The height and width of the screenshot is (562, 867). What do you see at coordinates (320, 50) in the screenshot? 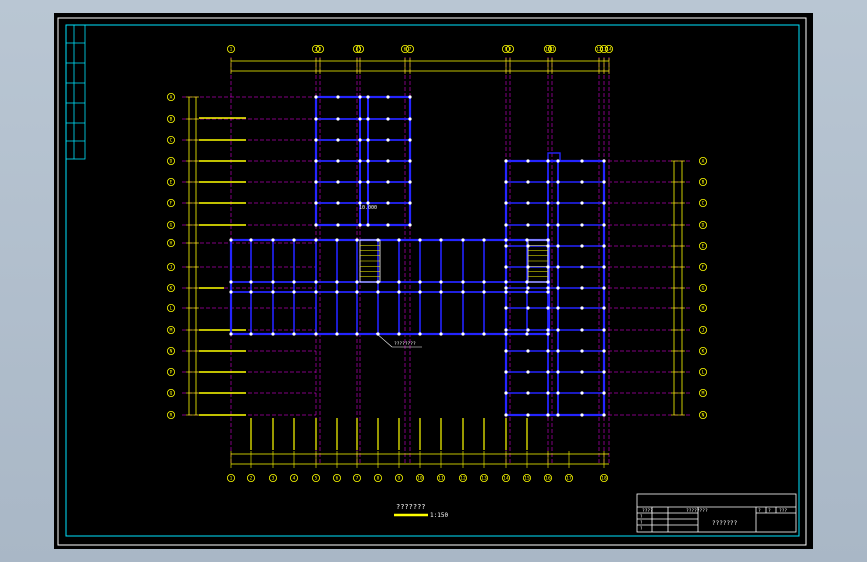
I see `axis-bubble-top-label: 3` at bounding box center [320, 50].